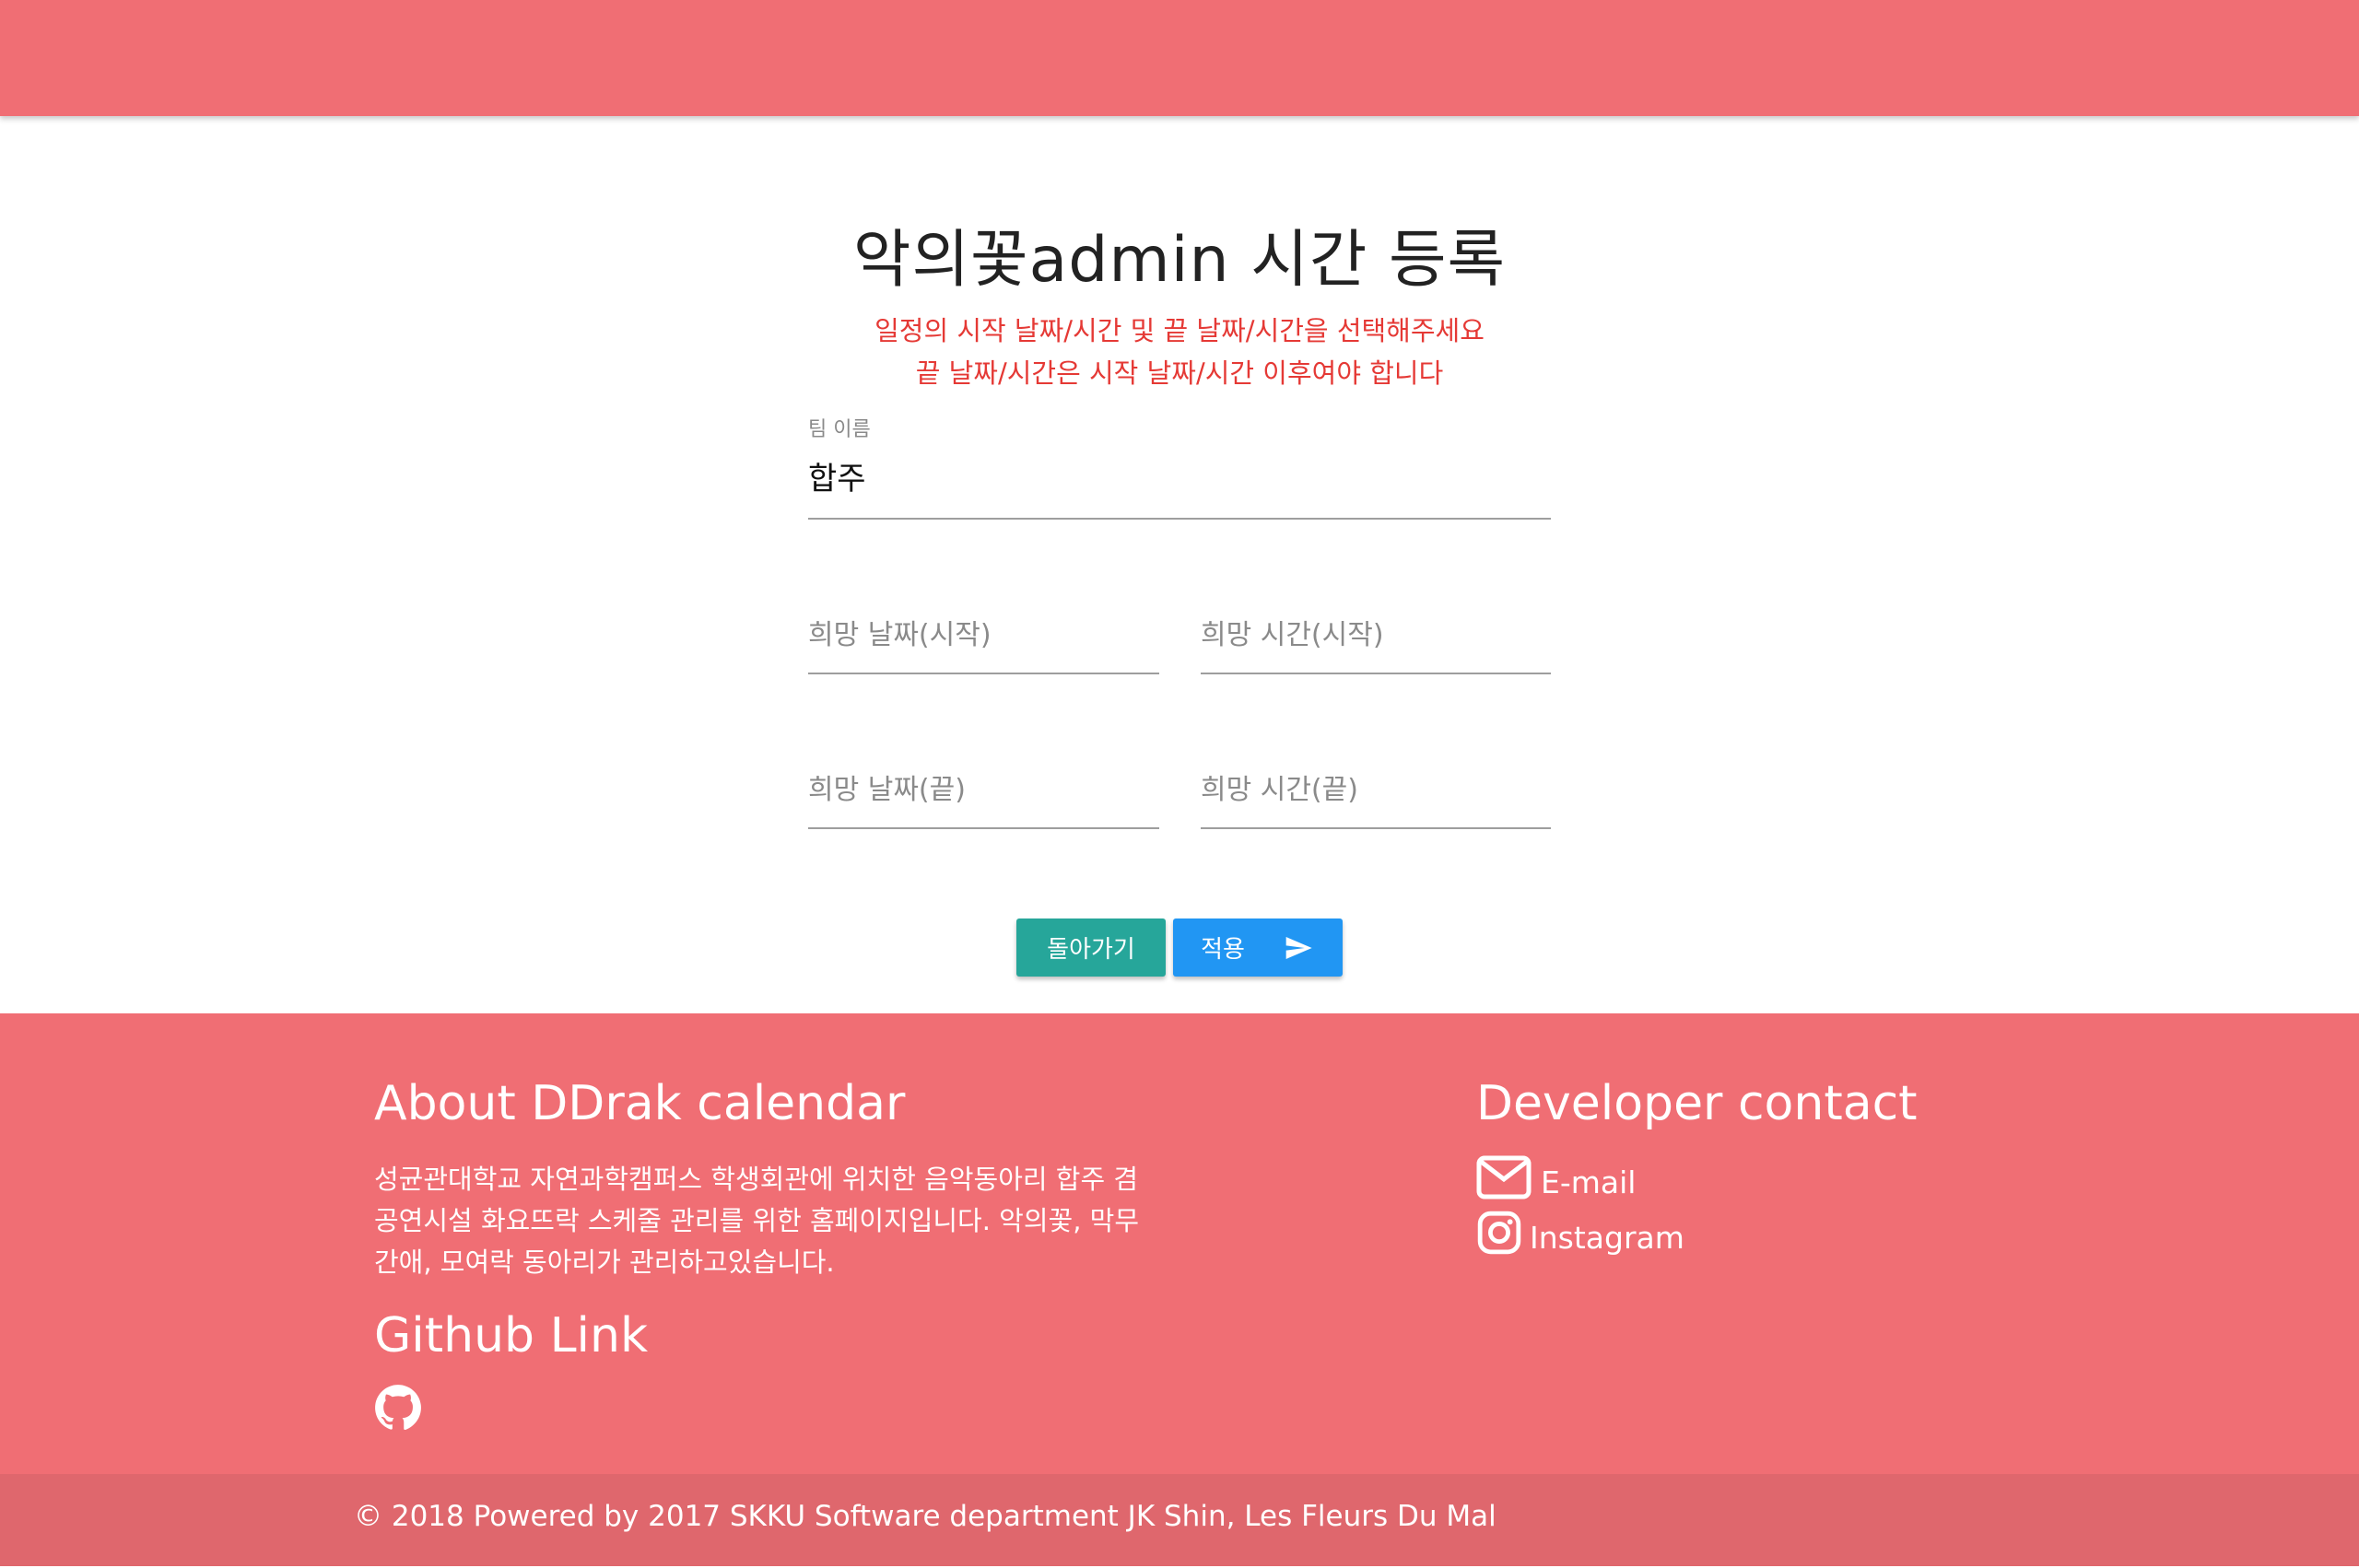  Describe the element at coordinates (640, 1103) in the screenshot. I see `about-heading: About DDrak calendar` at that location.